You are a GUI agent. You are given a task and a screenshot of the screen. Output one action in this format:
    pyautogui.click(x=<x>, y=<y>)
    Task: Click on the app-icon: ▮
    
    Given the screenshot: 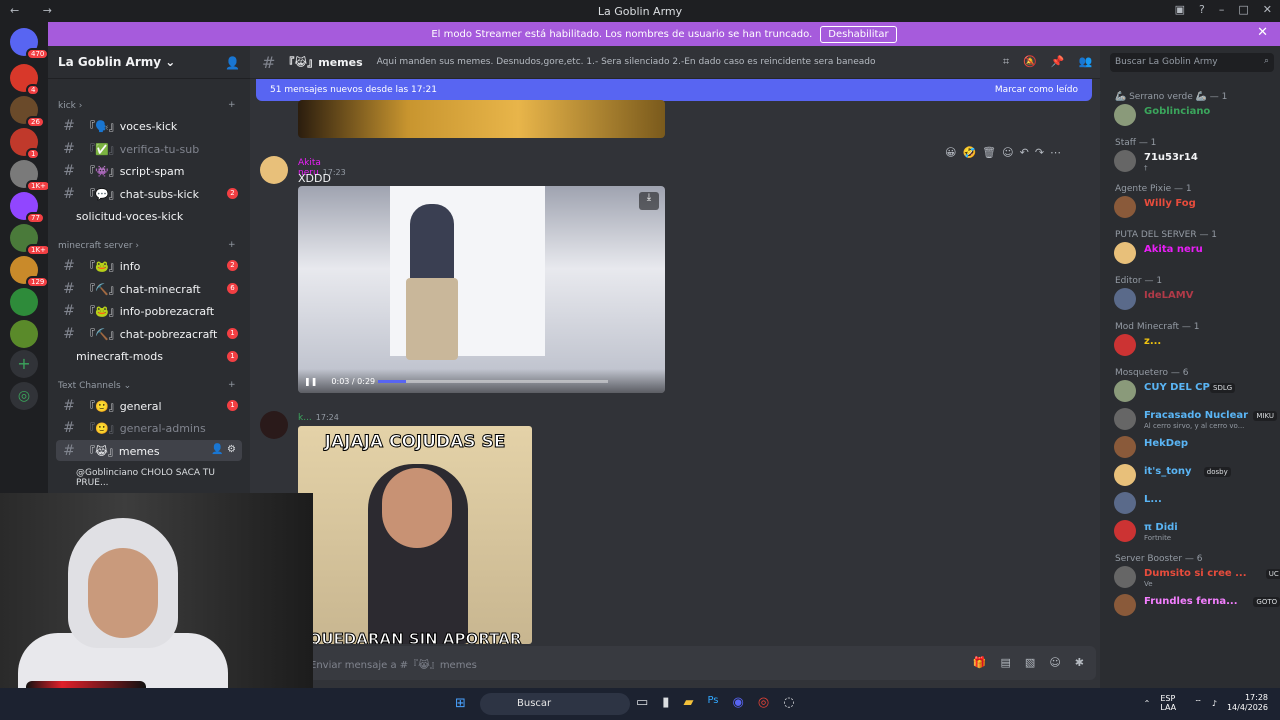 What is the action you would take?
    pyautogui.click(x=665, y=702)
    